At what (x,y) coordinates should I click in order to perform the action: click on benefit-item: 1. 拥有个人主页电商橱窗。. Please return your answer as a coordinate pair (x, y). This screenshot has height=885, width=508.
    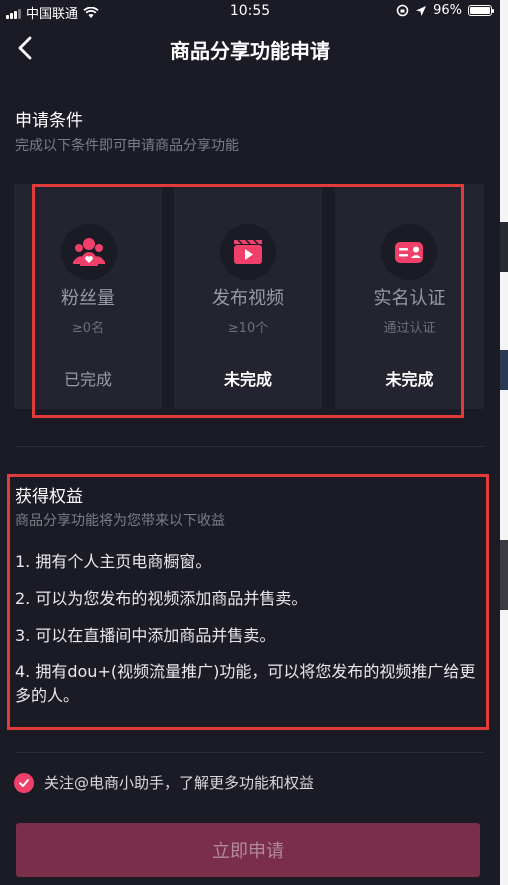
    Looking at the image, I should click on (113, 561).